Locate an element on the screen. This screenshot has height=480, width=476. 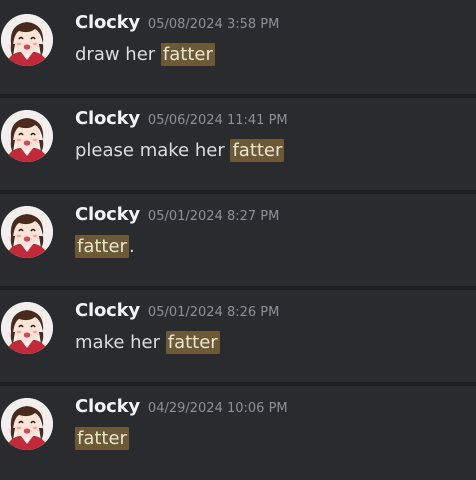
message-content: make her fatter is located at coordinates (147, 343).